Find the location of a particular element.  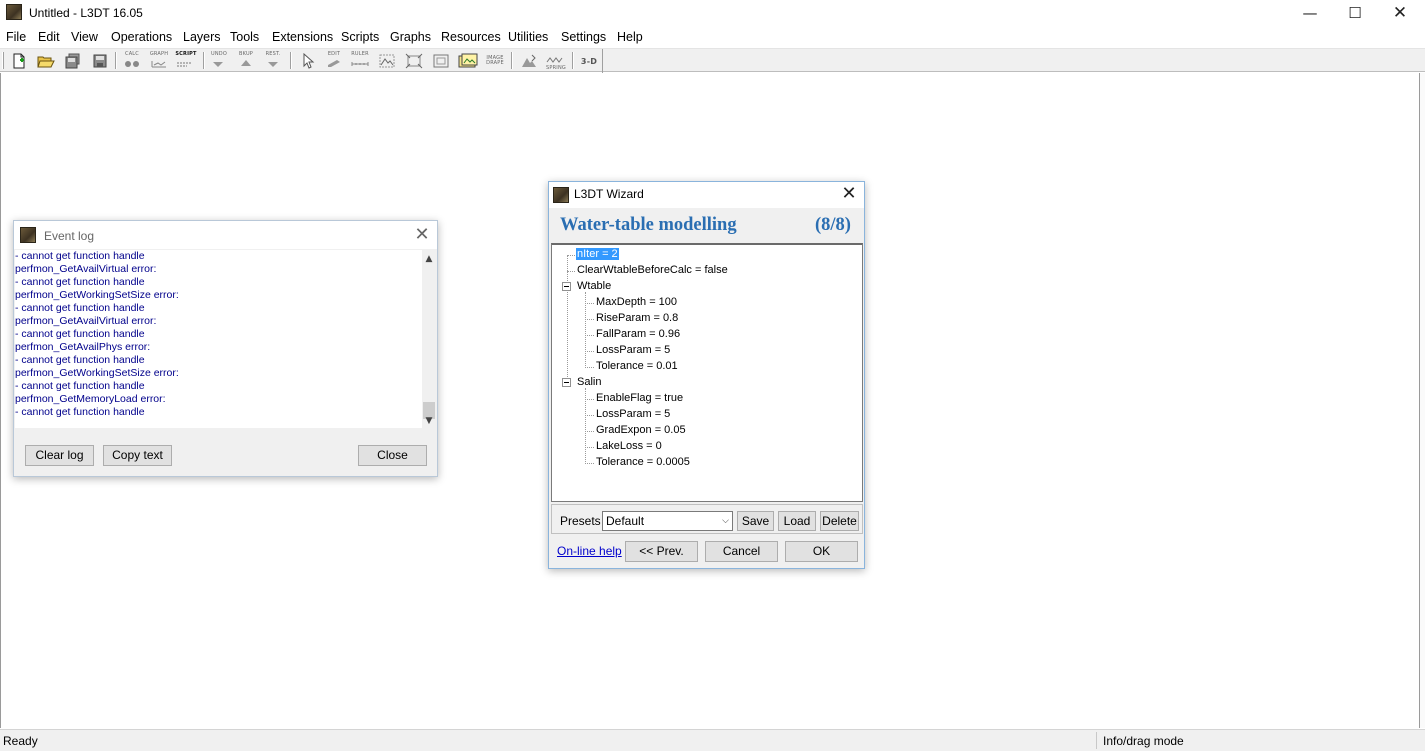

presets-panel: Presets Default ⌵ Save Load Delete is located at coordinates (707, 519).